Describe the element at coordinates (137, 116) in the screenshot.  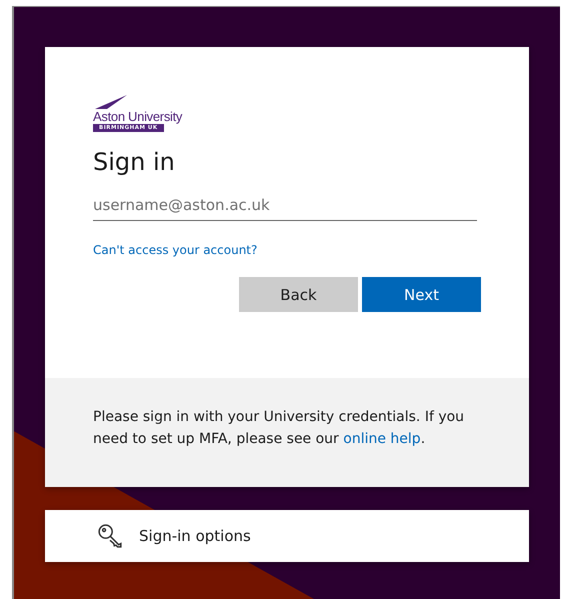
I see `logo-name: Aston University` at that location.